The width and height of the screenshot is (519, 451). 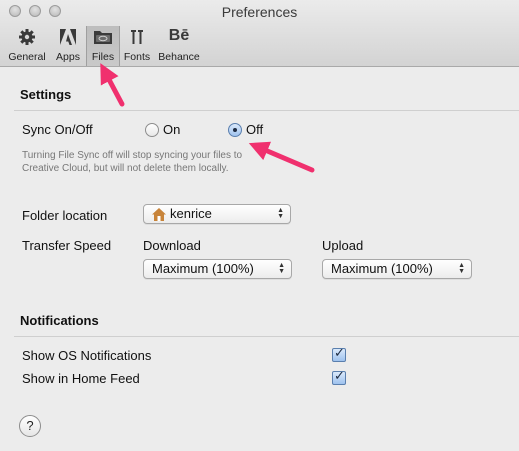 What do you see at coordinates (103, 37) in the screenshot?
I see `files-icon` at bounding box center [103, 37].